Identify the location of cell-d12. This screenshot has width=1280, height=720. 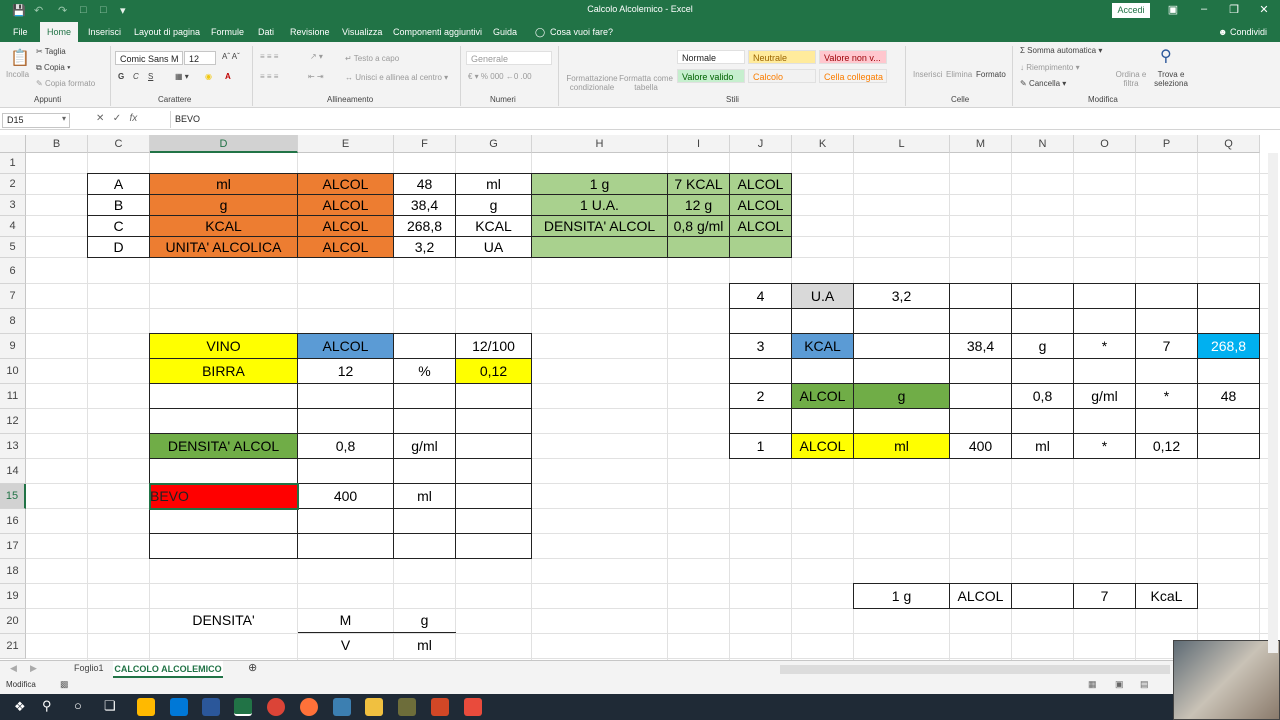
(223, 421).